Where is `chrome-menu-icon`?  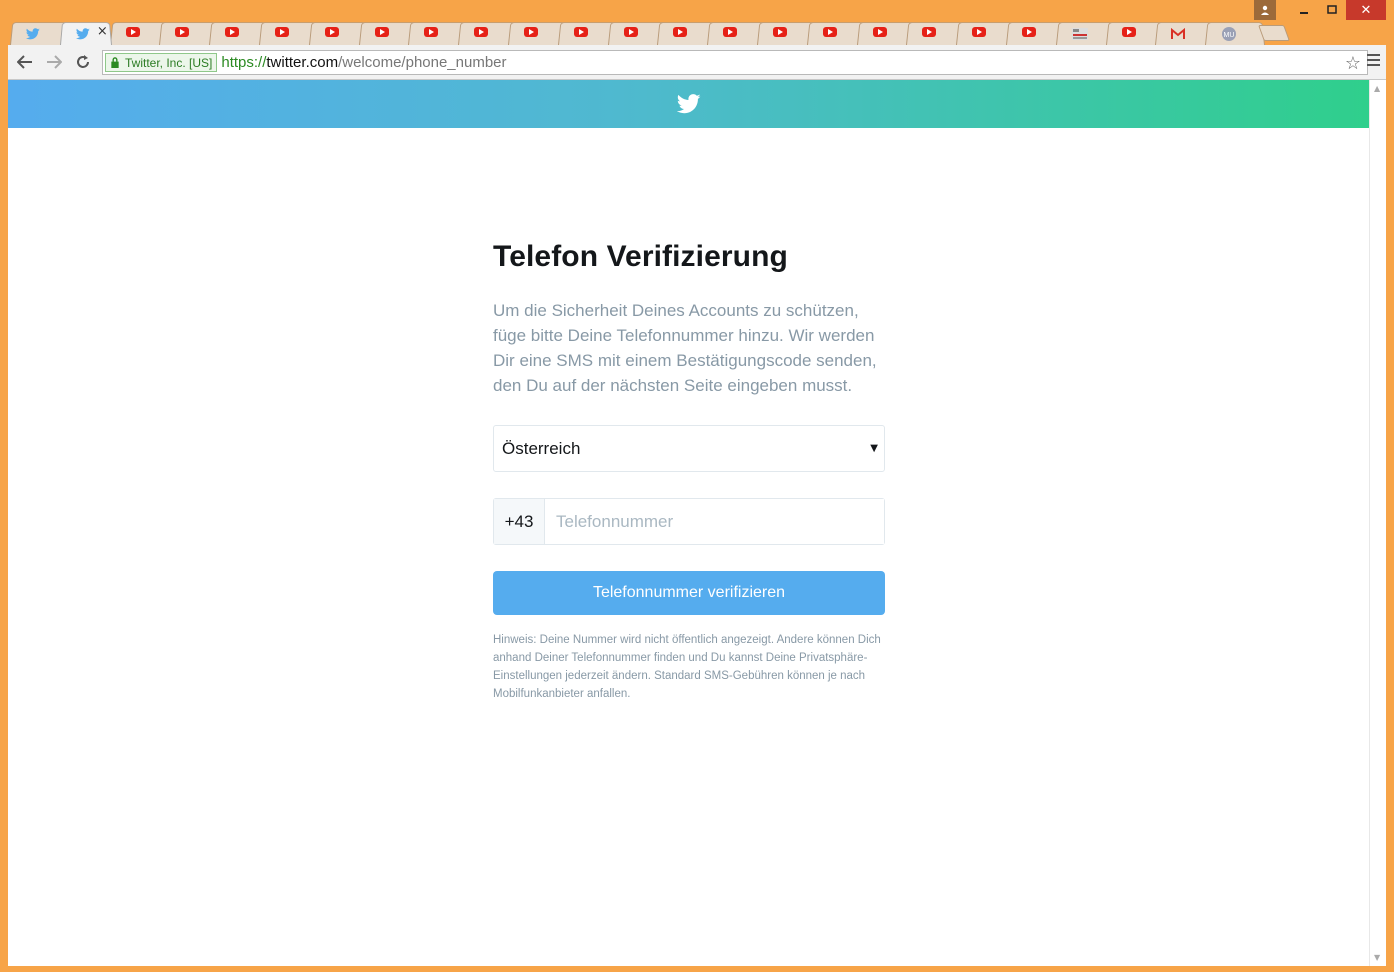
chrome-menu-icon is located at coordinates (1373, 61).